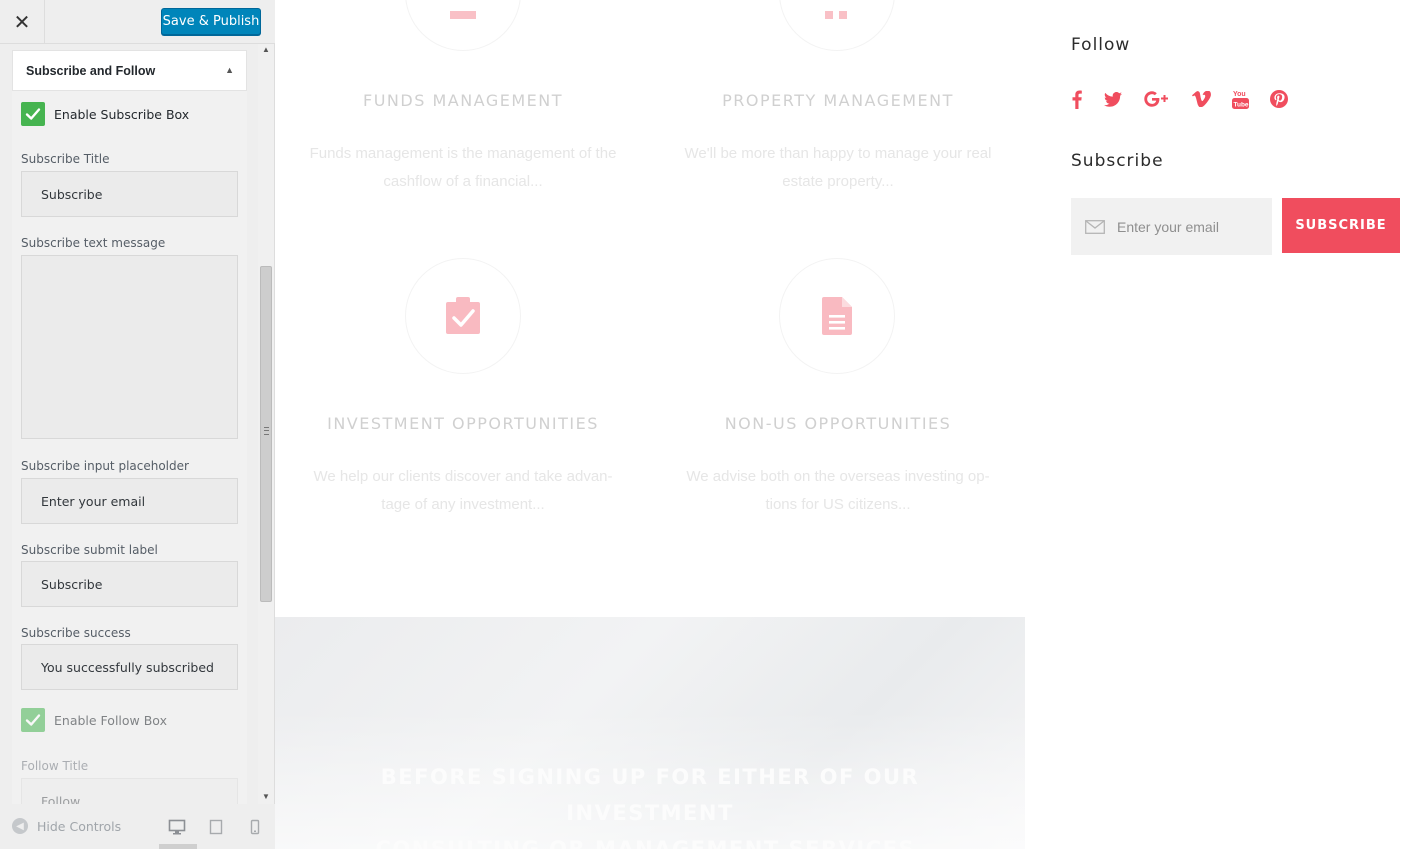 The image size is (1419, 849). What do you see at coordinates (129, 791) in the screenshot?
I see `follow-title-input` at bounding box center [129, 791].